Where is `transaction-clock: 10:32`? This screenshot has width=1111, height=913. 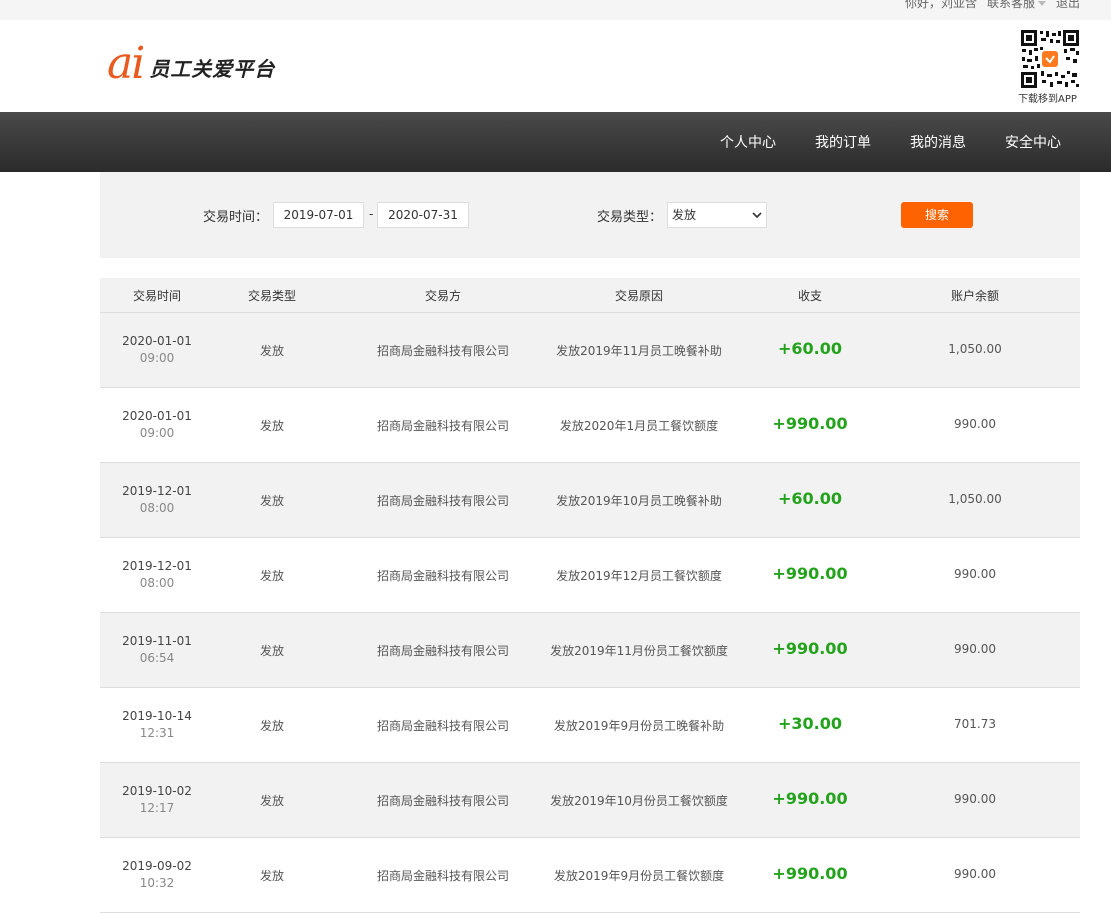 transaction-clock: 10:32 is located at coordinates (157, 883).